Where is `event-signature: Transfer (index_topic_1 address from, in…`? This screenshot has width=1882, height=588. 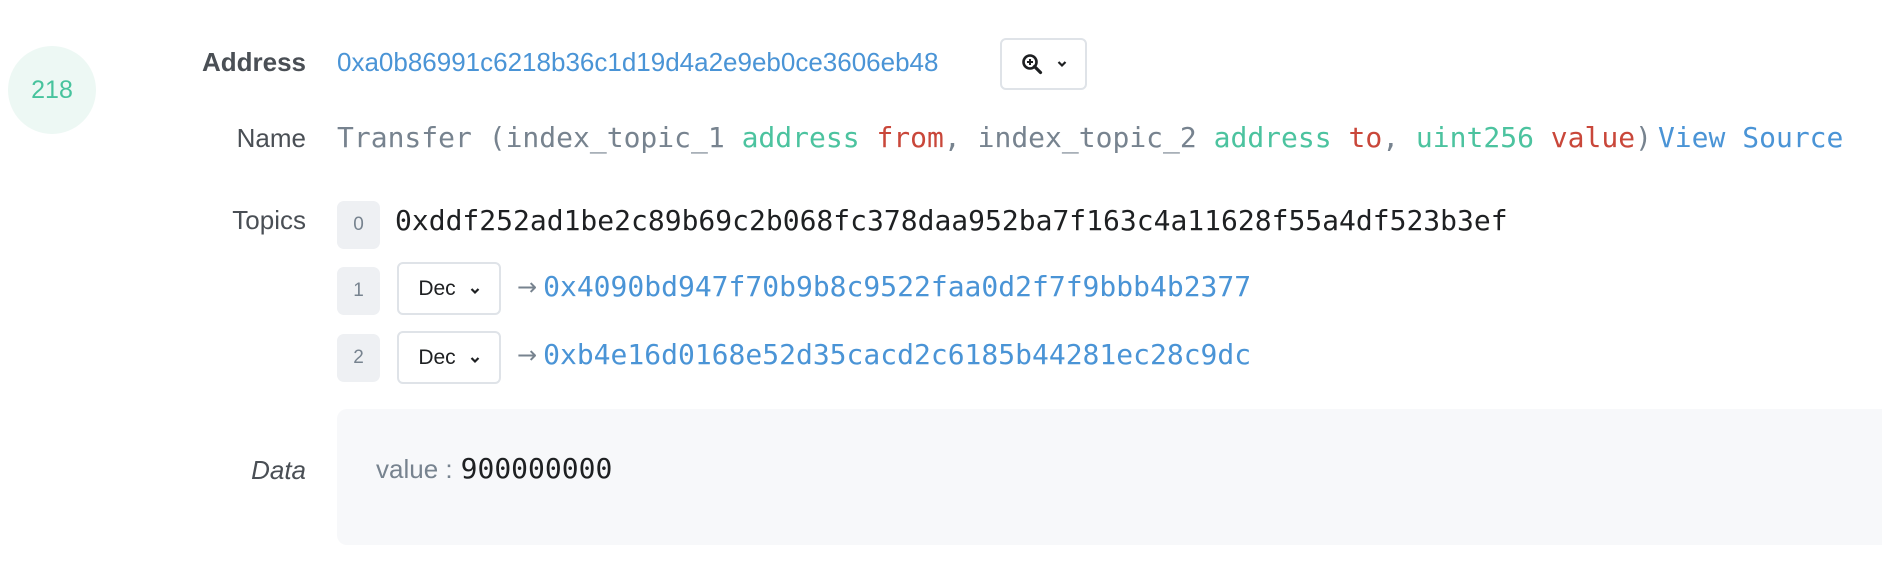 event-signature: Transfer (index_topic_1 address from, in… is located at coordinates (1090, 137).